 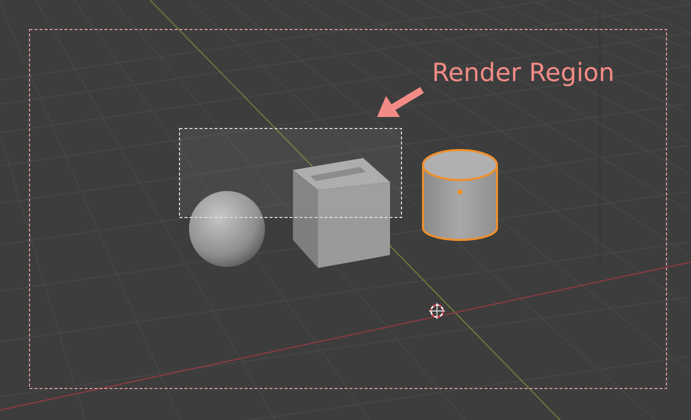 What do you see at coordinates (437, 311) in the screenshot?
I see `3d-cursor-icon` at bounding box center [437, 311].